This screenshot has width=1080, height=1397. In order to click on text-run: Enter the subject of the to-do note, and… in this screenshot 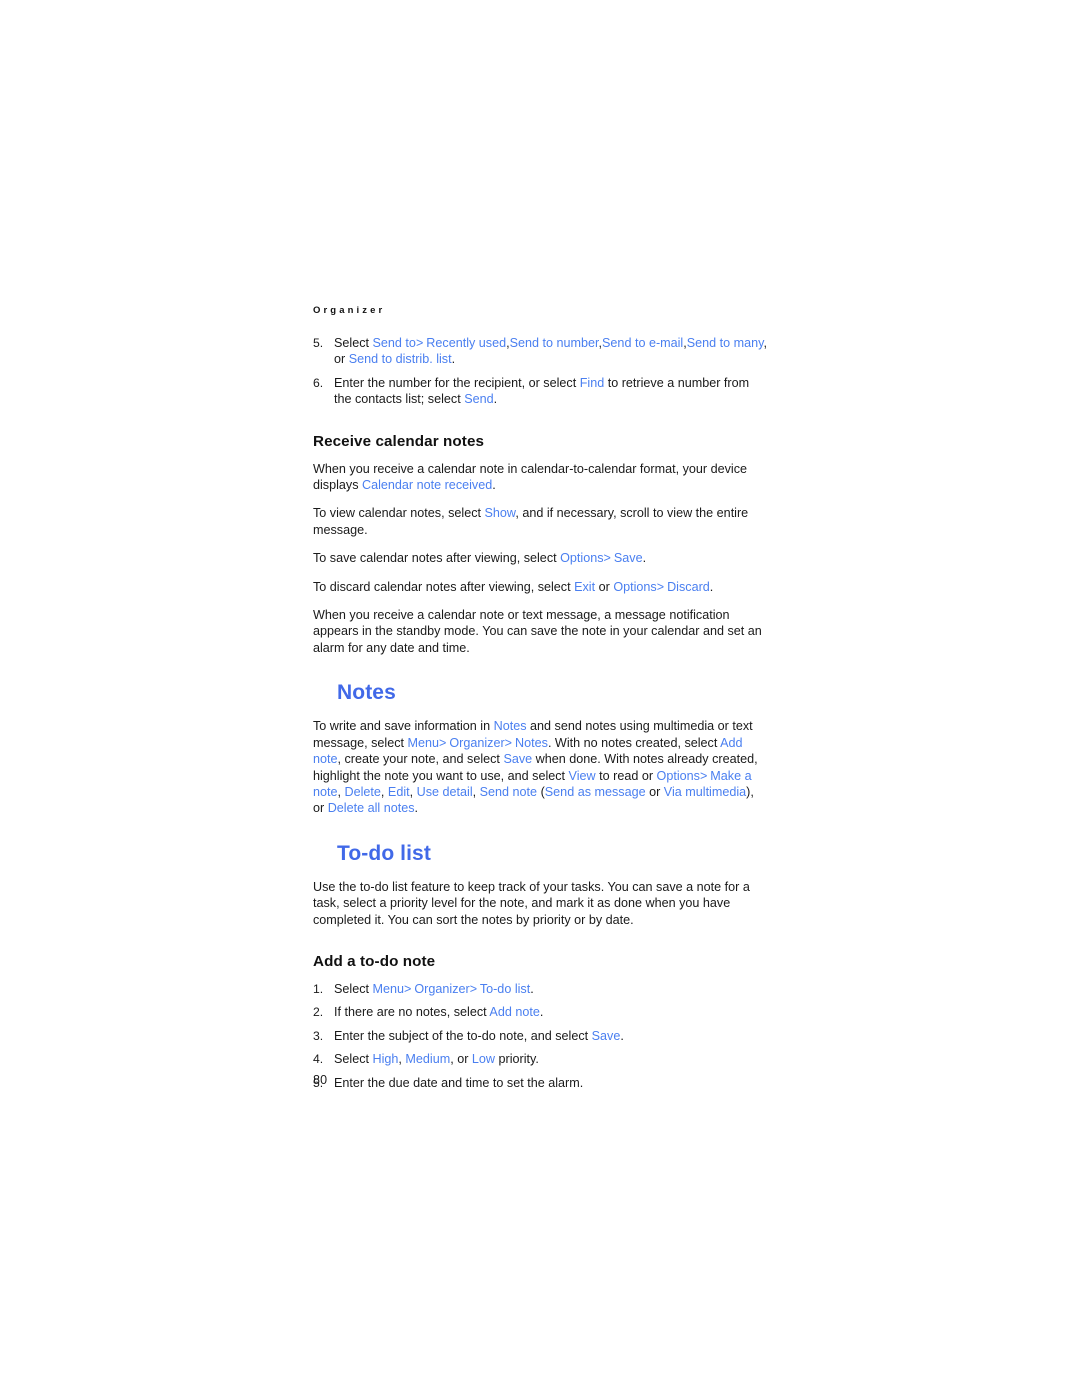, I will do `click(463, 1035)`.